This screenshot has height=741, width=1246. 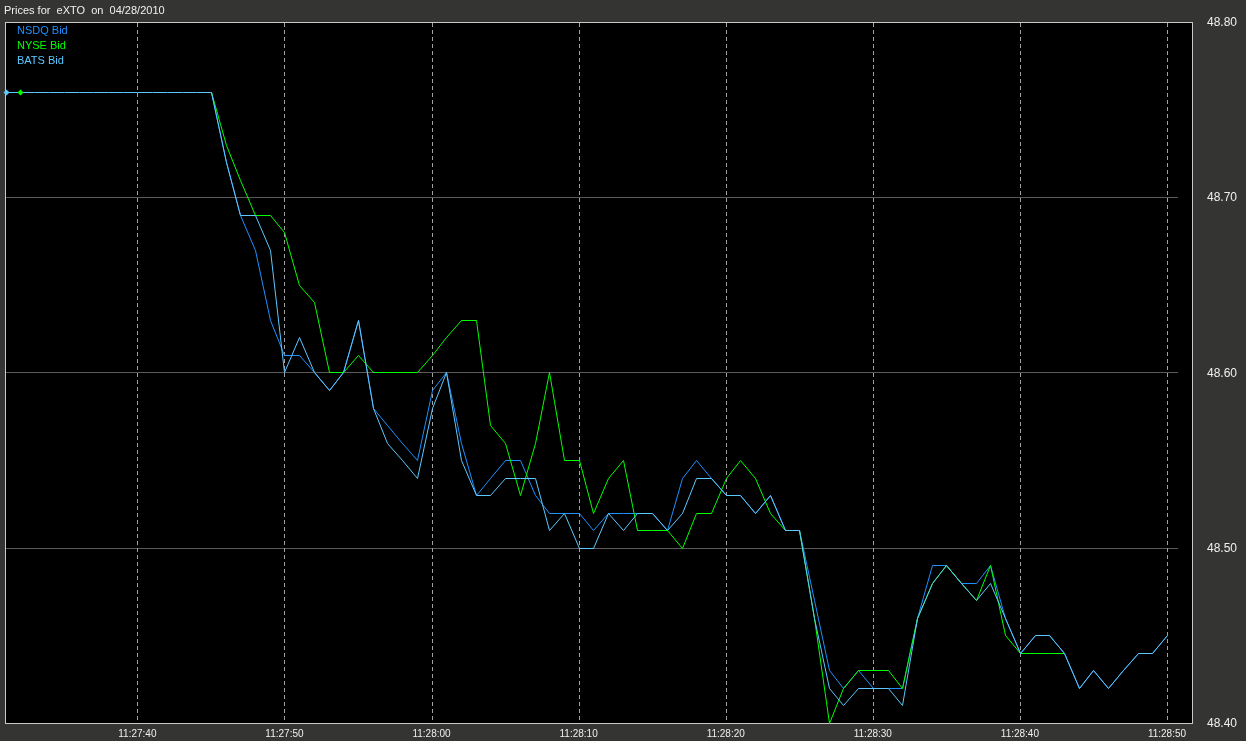 What do you see at coordinates (40, 60) in the screenshot?
I see `legend-label: BATS Bid` at bounding box center [40, 60].